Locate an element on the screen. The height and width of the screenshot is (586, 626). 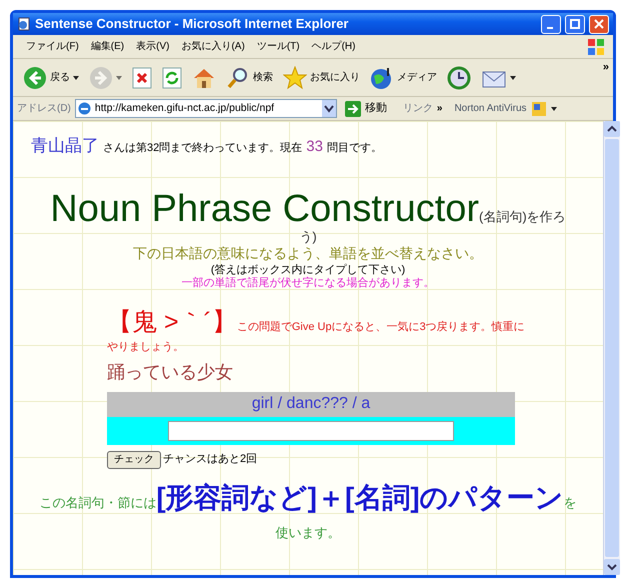
maximize-button is located at coordinates (575, 24).